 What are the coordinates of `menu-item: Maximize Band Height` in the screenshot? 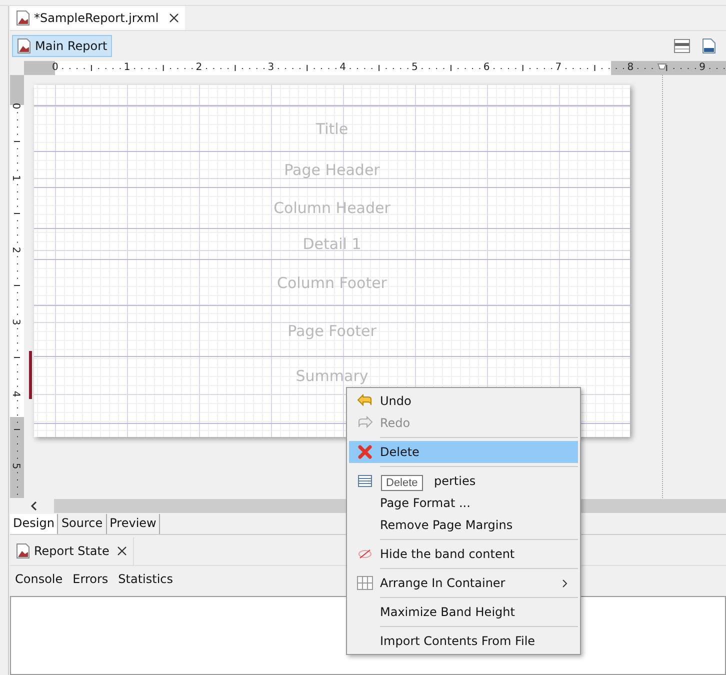 It's located at (463, 612).